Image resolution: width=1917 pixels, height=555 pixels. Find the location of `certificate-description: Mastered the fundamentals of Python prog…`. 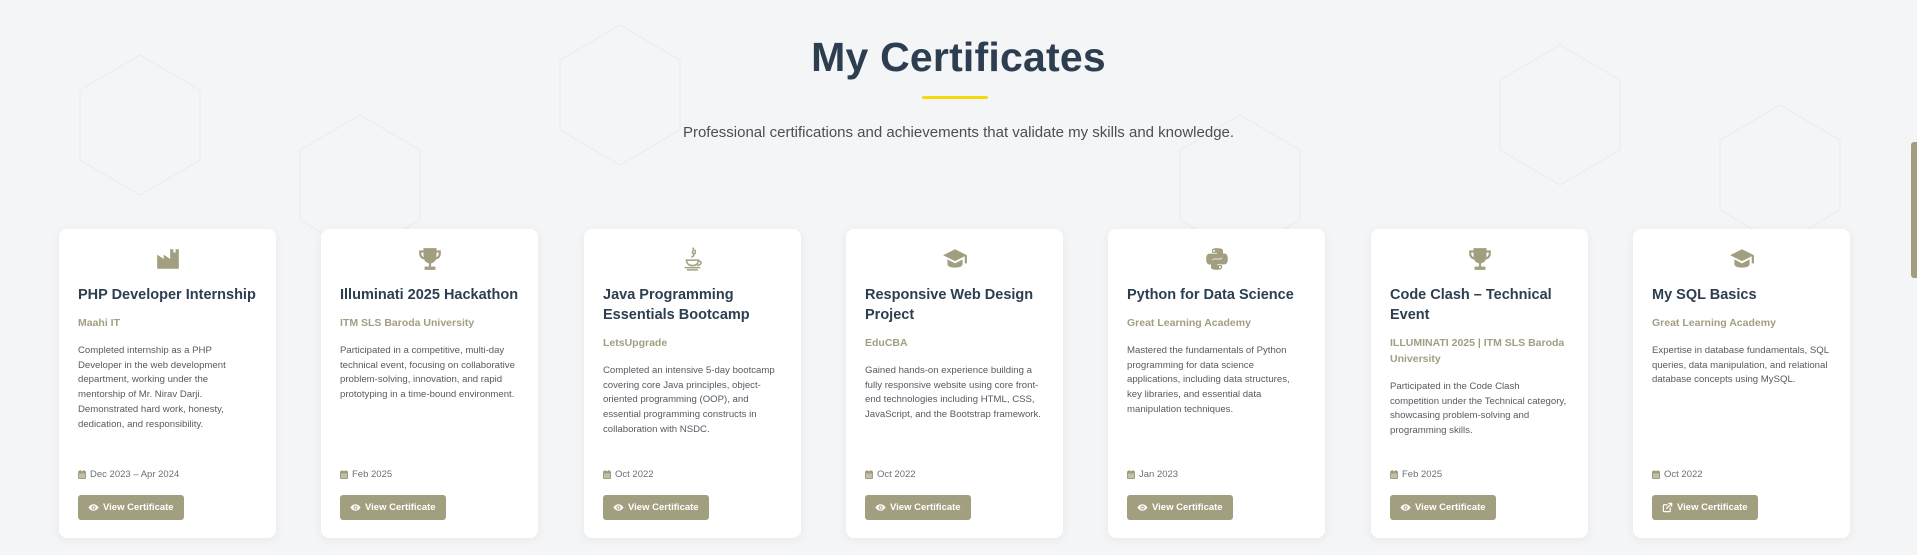

certificate-description: Mastered the fundamentals of Python prog… is located at coordinates (1208, 380).